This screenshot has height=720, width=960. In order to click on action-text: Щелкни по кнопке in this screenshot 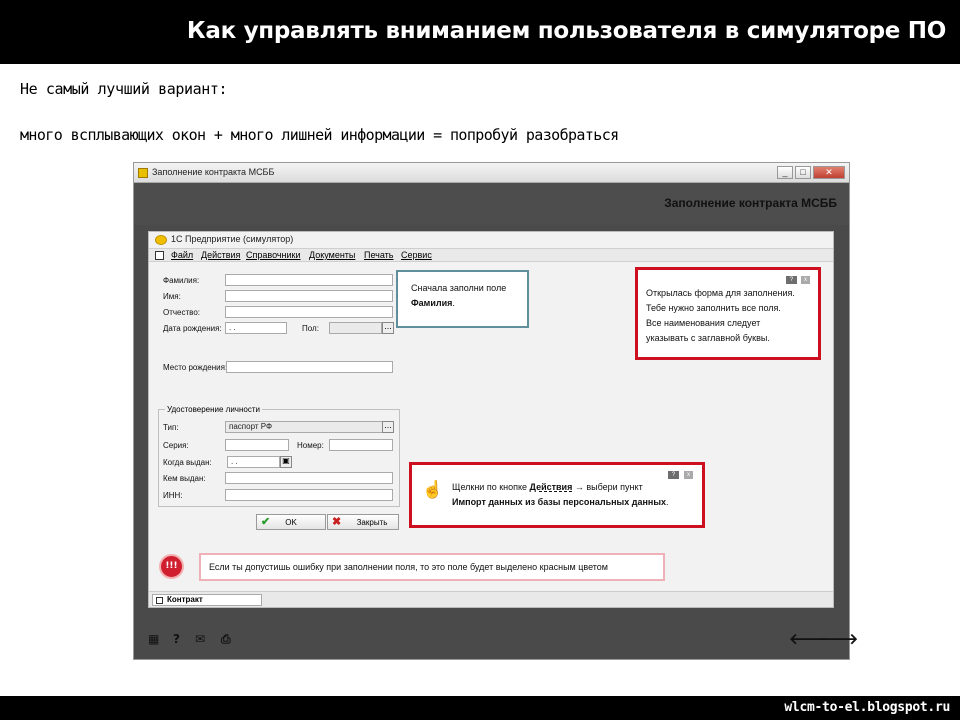, I will do `click(491, 487)`.